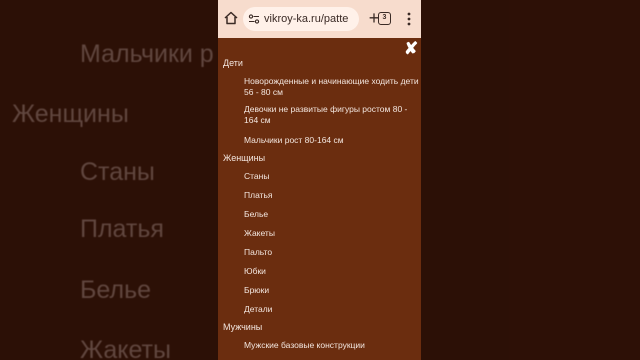 This screenshot has height=360, width=640. What do you see at coordinates (244, 158) in the screenshot?
I see `section-title-women: Женщины` at bounding box center [244, 158].